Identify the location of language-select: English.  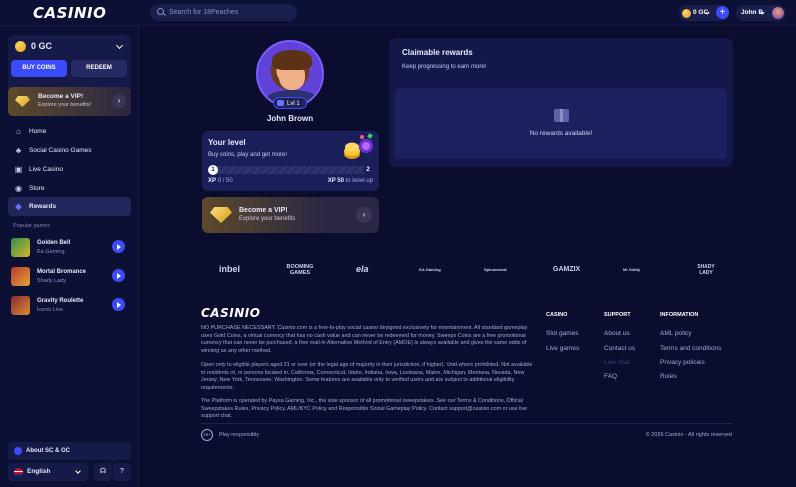
(48, 472).